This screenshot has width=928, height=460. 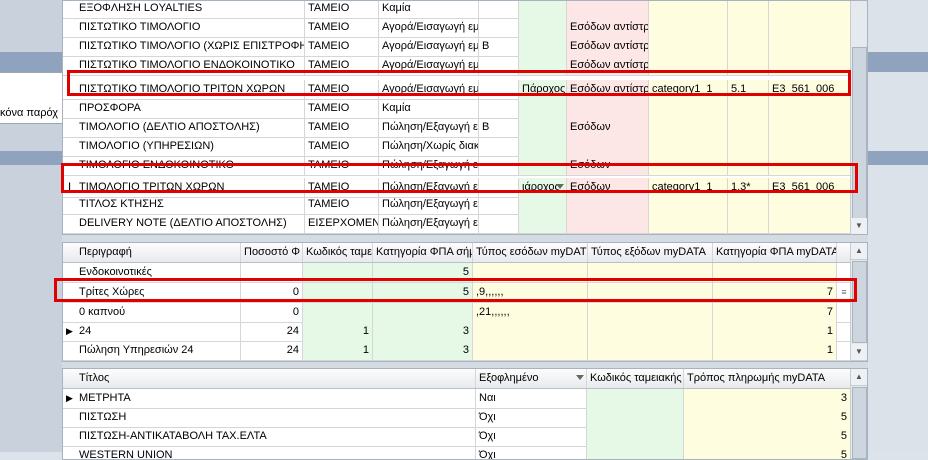 What do you see at coordinates (276, 398) in the screenshot?
I see `cell-title: ΜΕΤΡΗΤΑ` at bounding box center [276, 398].